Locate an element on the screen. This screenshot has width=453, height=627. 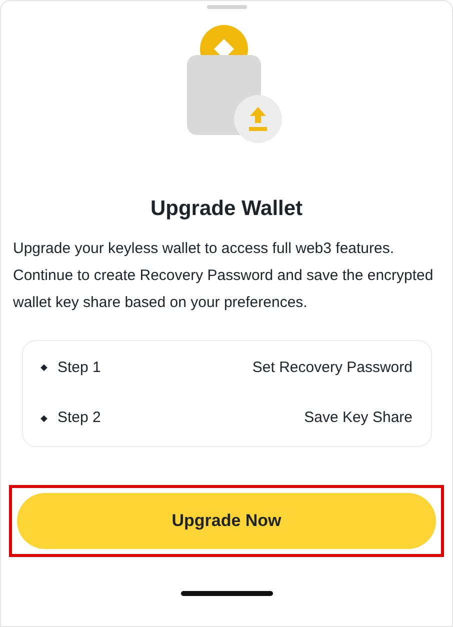
upgrade-now-button: Upgrade Now is located at coordinates (226, 520).